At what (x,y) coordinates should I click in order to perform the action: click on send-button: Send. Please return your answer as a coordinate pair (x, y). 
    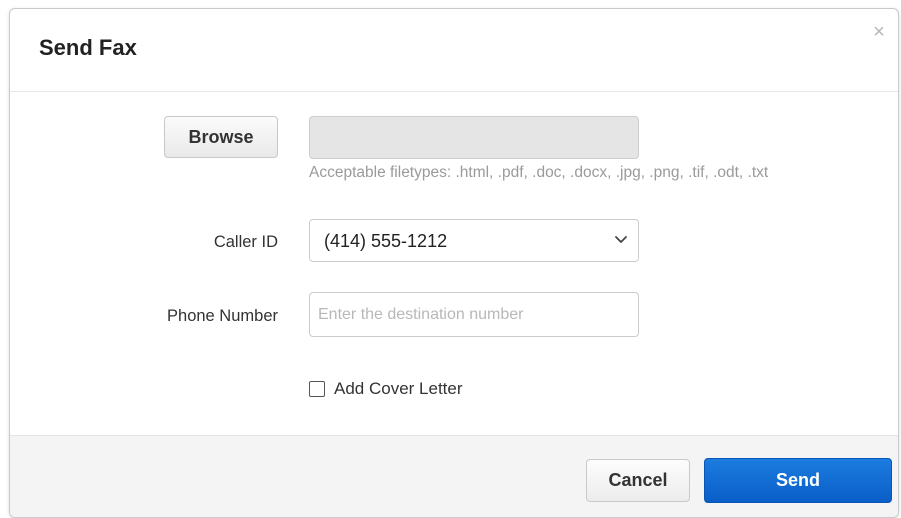
    Looking at the image, I should click on (798, 480).